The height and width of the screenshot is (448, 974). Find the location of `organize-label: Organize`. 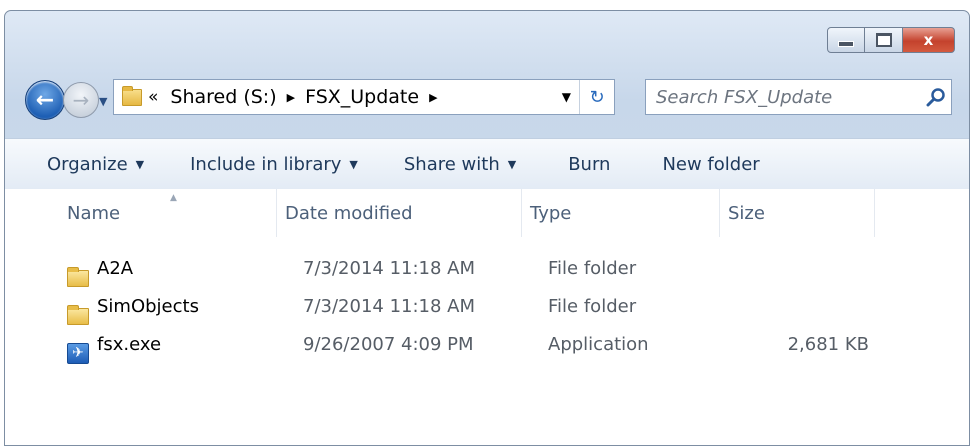

organize-label: Organize is located at coordinates (87, 164).